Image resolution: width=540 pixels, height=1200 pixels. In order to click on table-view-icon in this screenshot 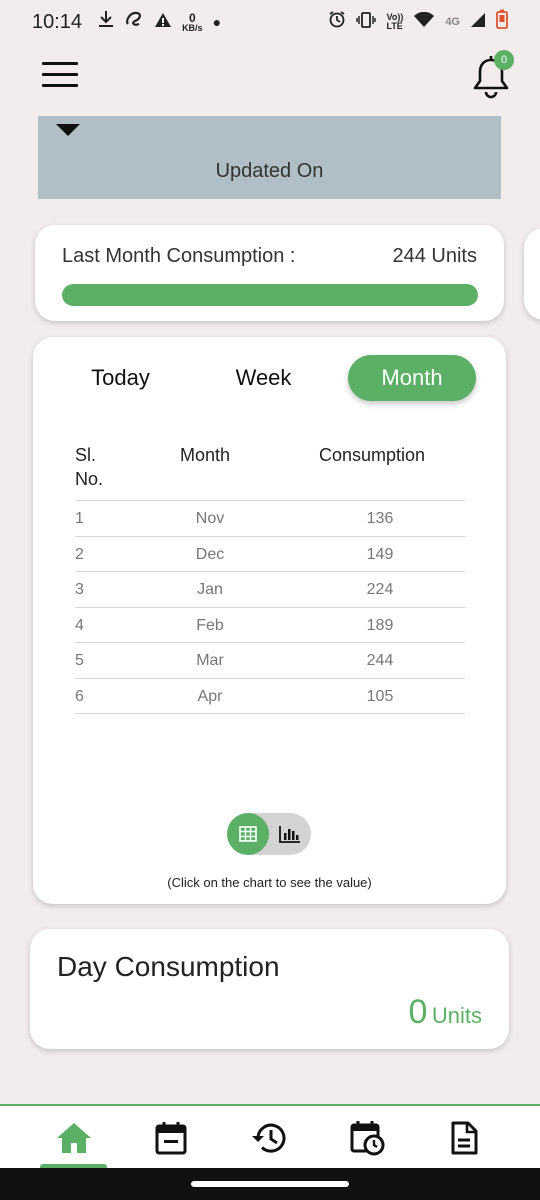, I will do `click(248, 834)`.